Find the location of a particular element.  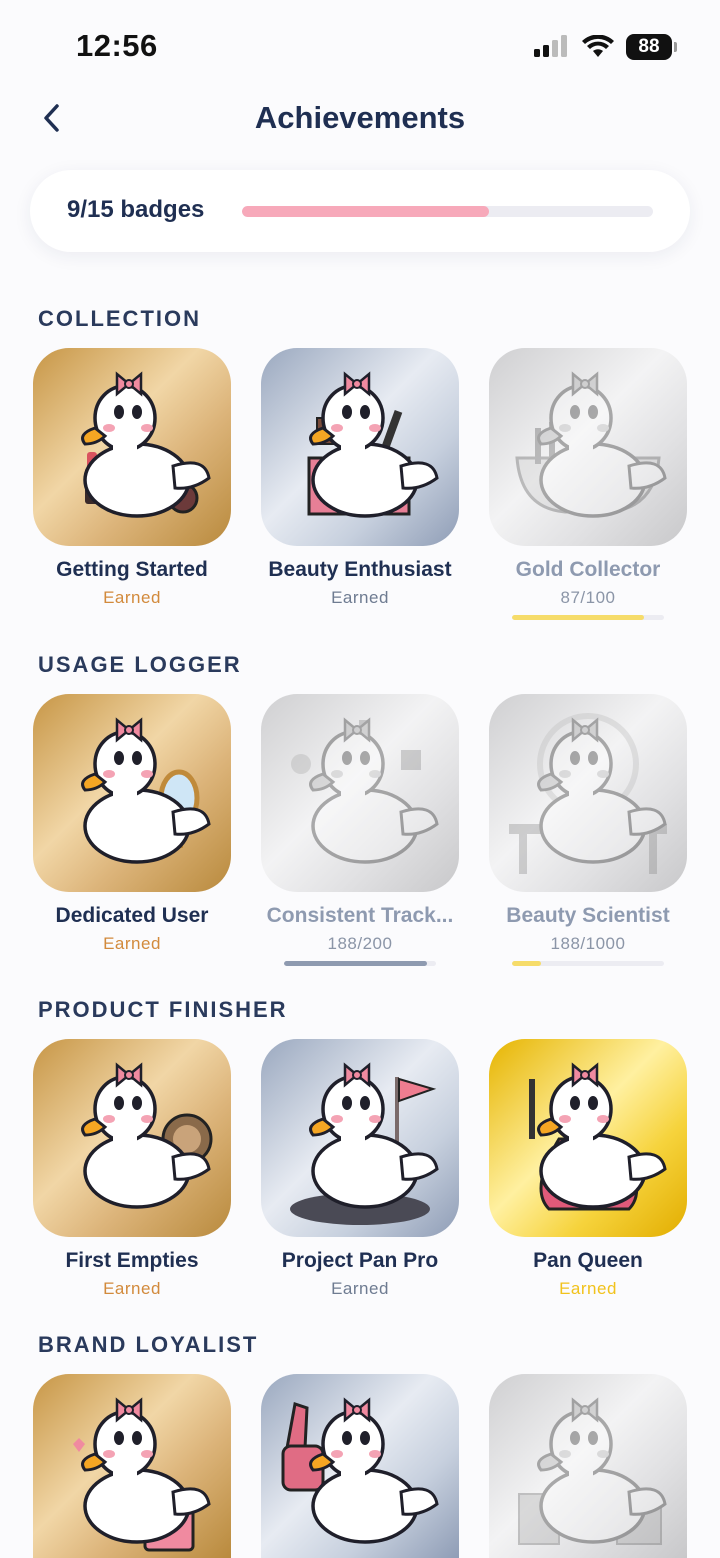

navigation-bar: Achievements is located at coordinates (360, 118).